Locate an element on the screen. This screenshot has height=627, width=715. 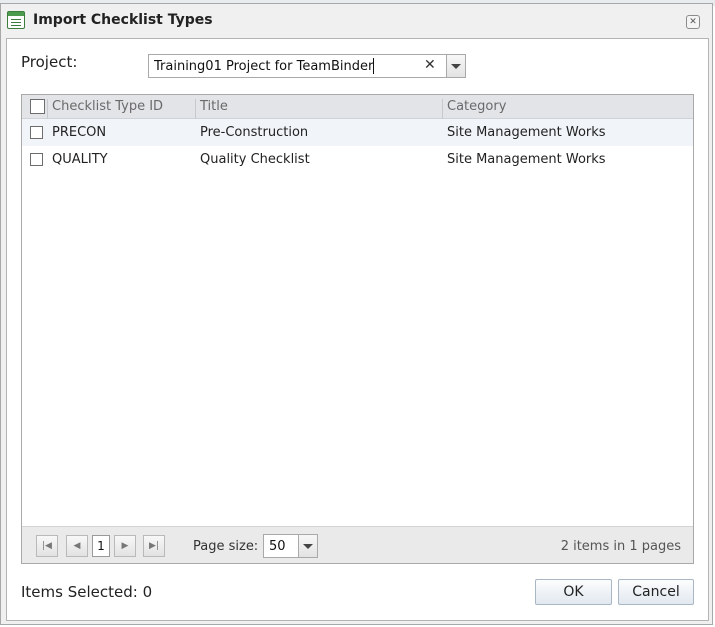
cell-title: Pre-Construction is located at coordinates (254, 132).